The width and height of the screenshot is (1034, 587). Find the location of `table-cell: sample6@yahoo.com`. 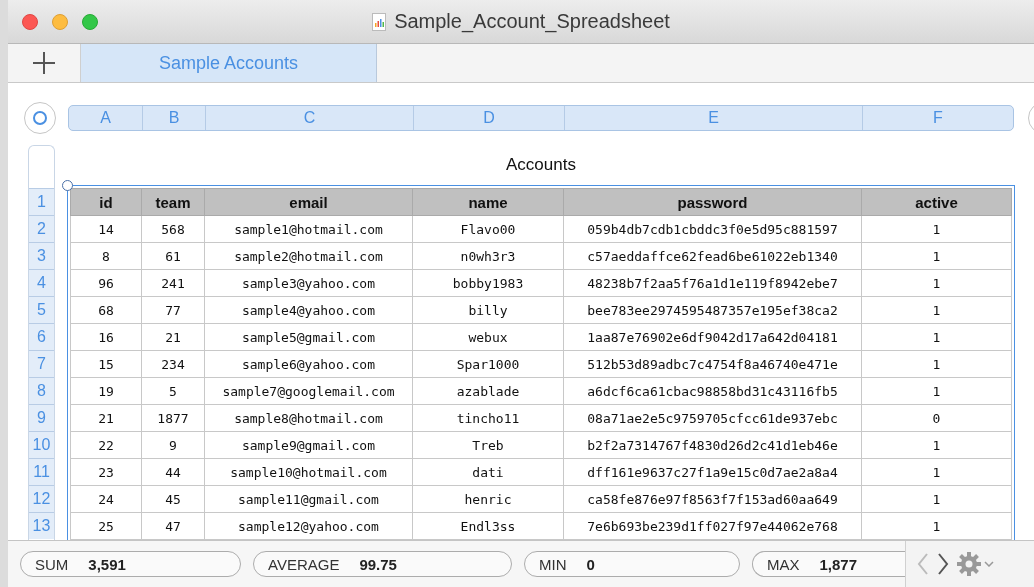

table-cell: sample6@yahoo.com is located at coordinates (308, 364).